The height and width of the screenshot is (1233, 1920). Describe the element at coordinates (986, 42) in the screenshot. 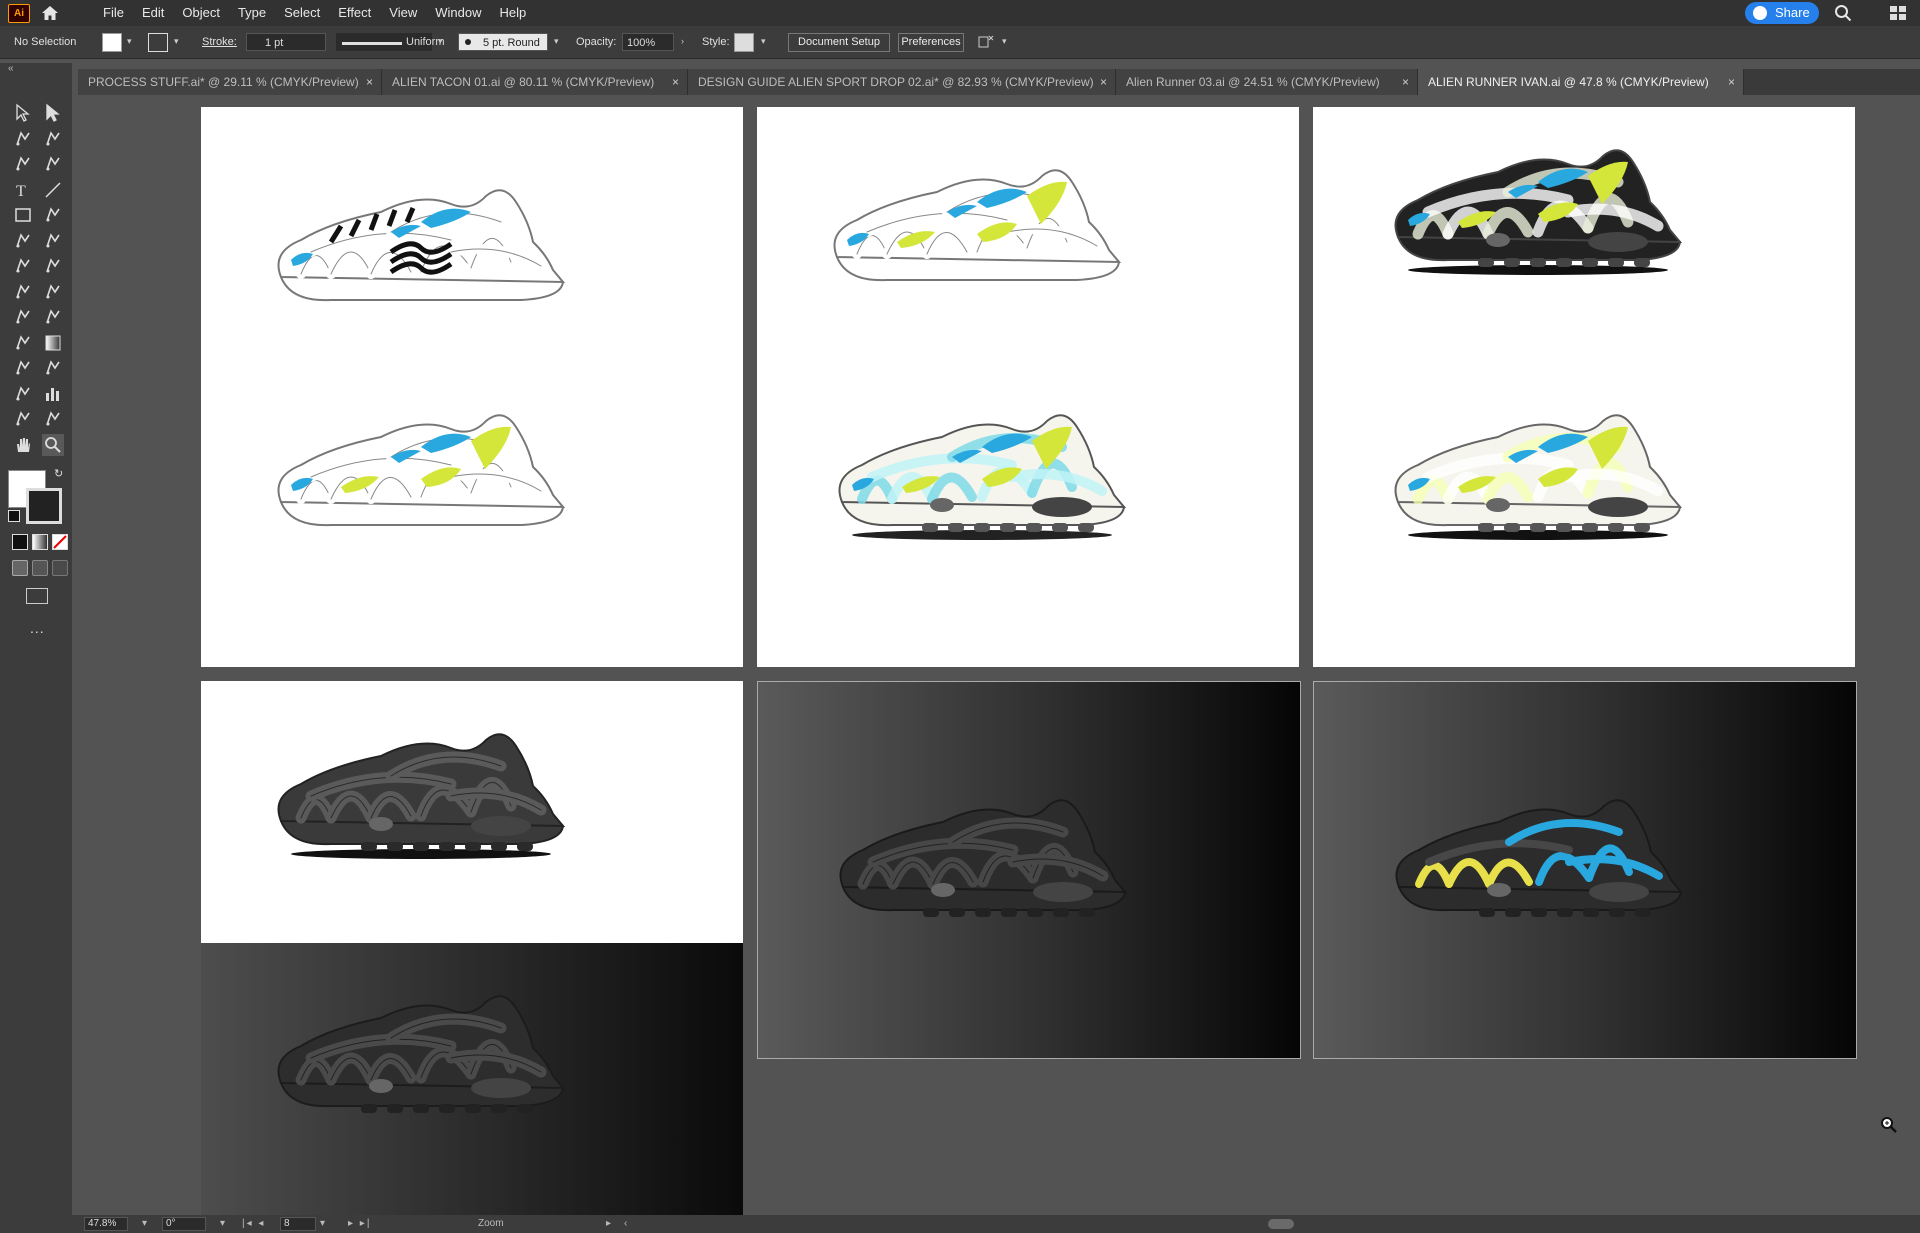

I see `arrange-documents-icon` at that location.